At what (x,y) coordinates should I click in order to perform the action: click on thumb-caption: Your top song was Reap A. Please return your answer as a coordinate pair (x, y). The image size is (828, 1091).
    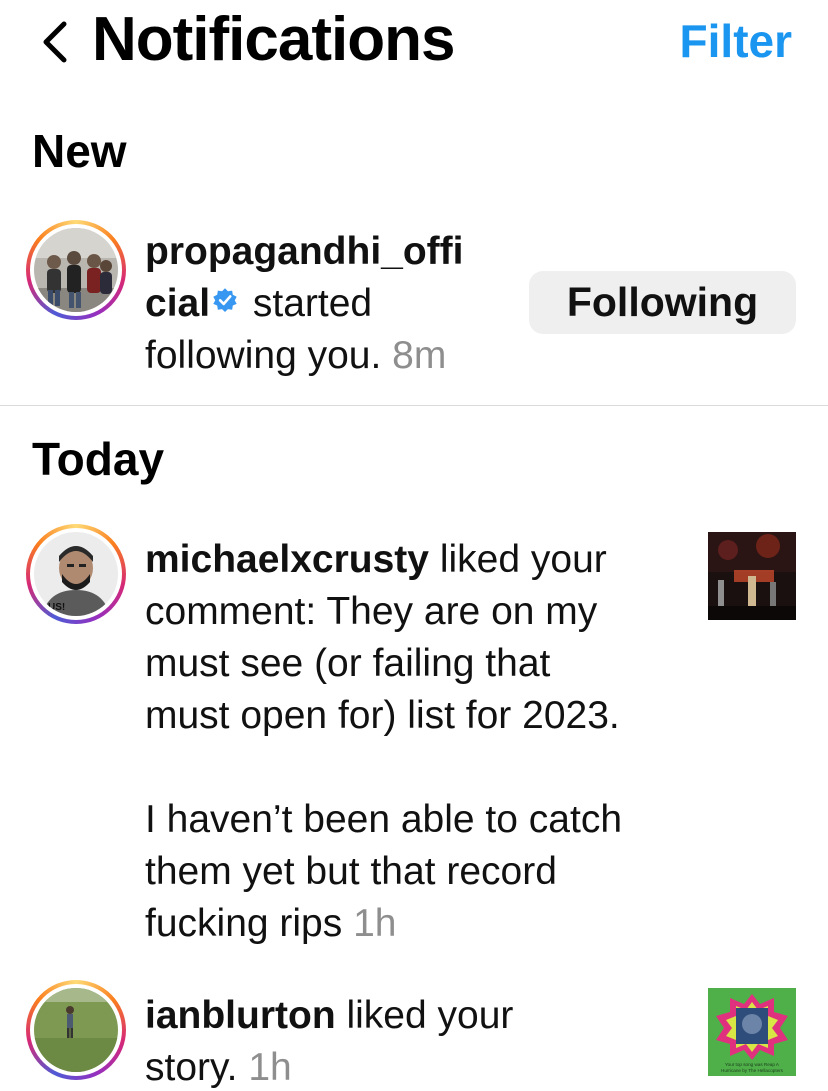
    Looking at the image, I should click on (752, 1064).